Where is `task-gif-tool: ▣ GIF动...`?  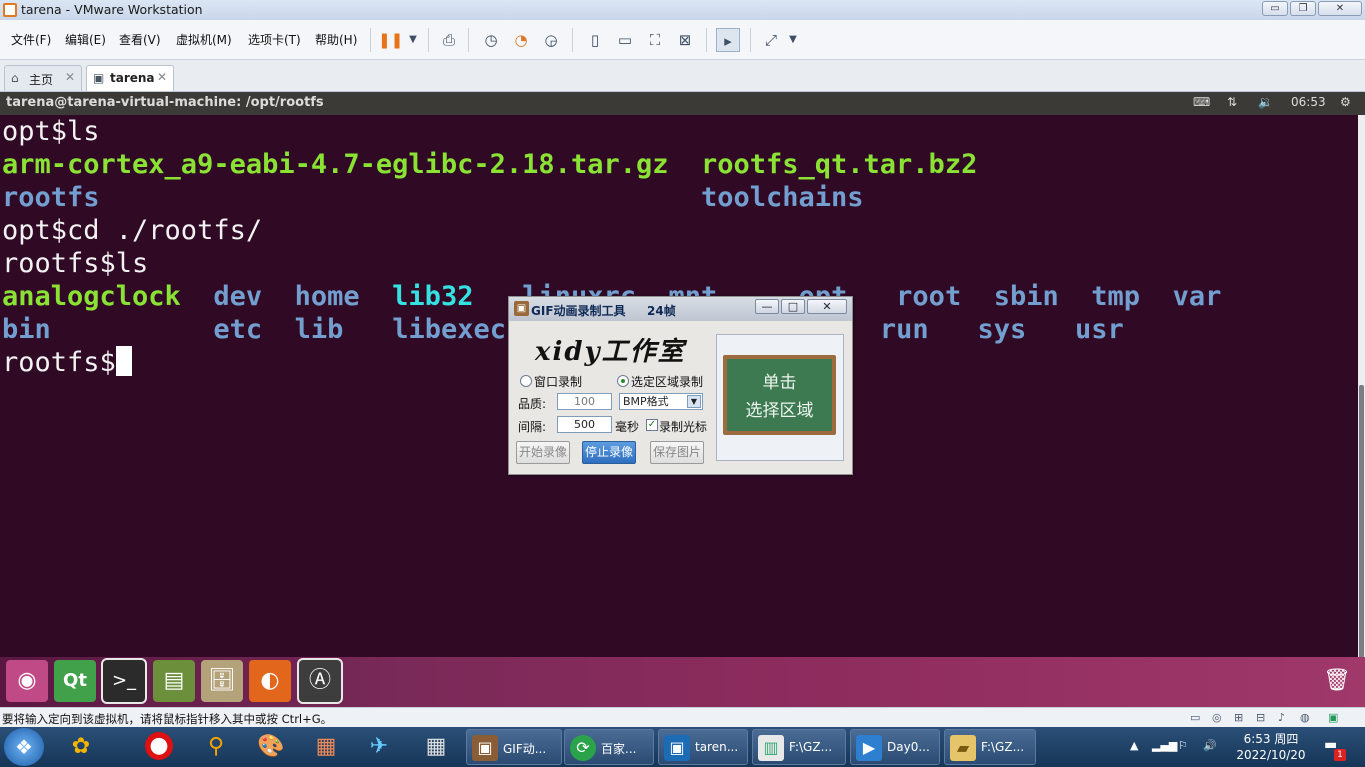 task-gif-tool: ▣ GIF动... is located at coordinates (514, 747).